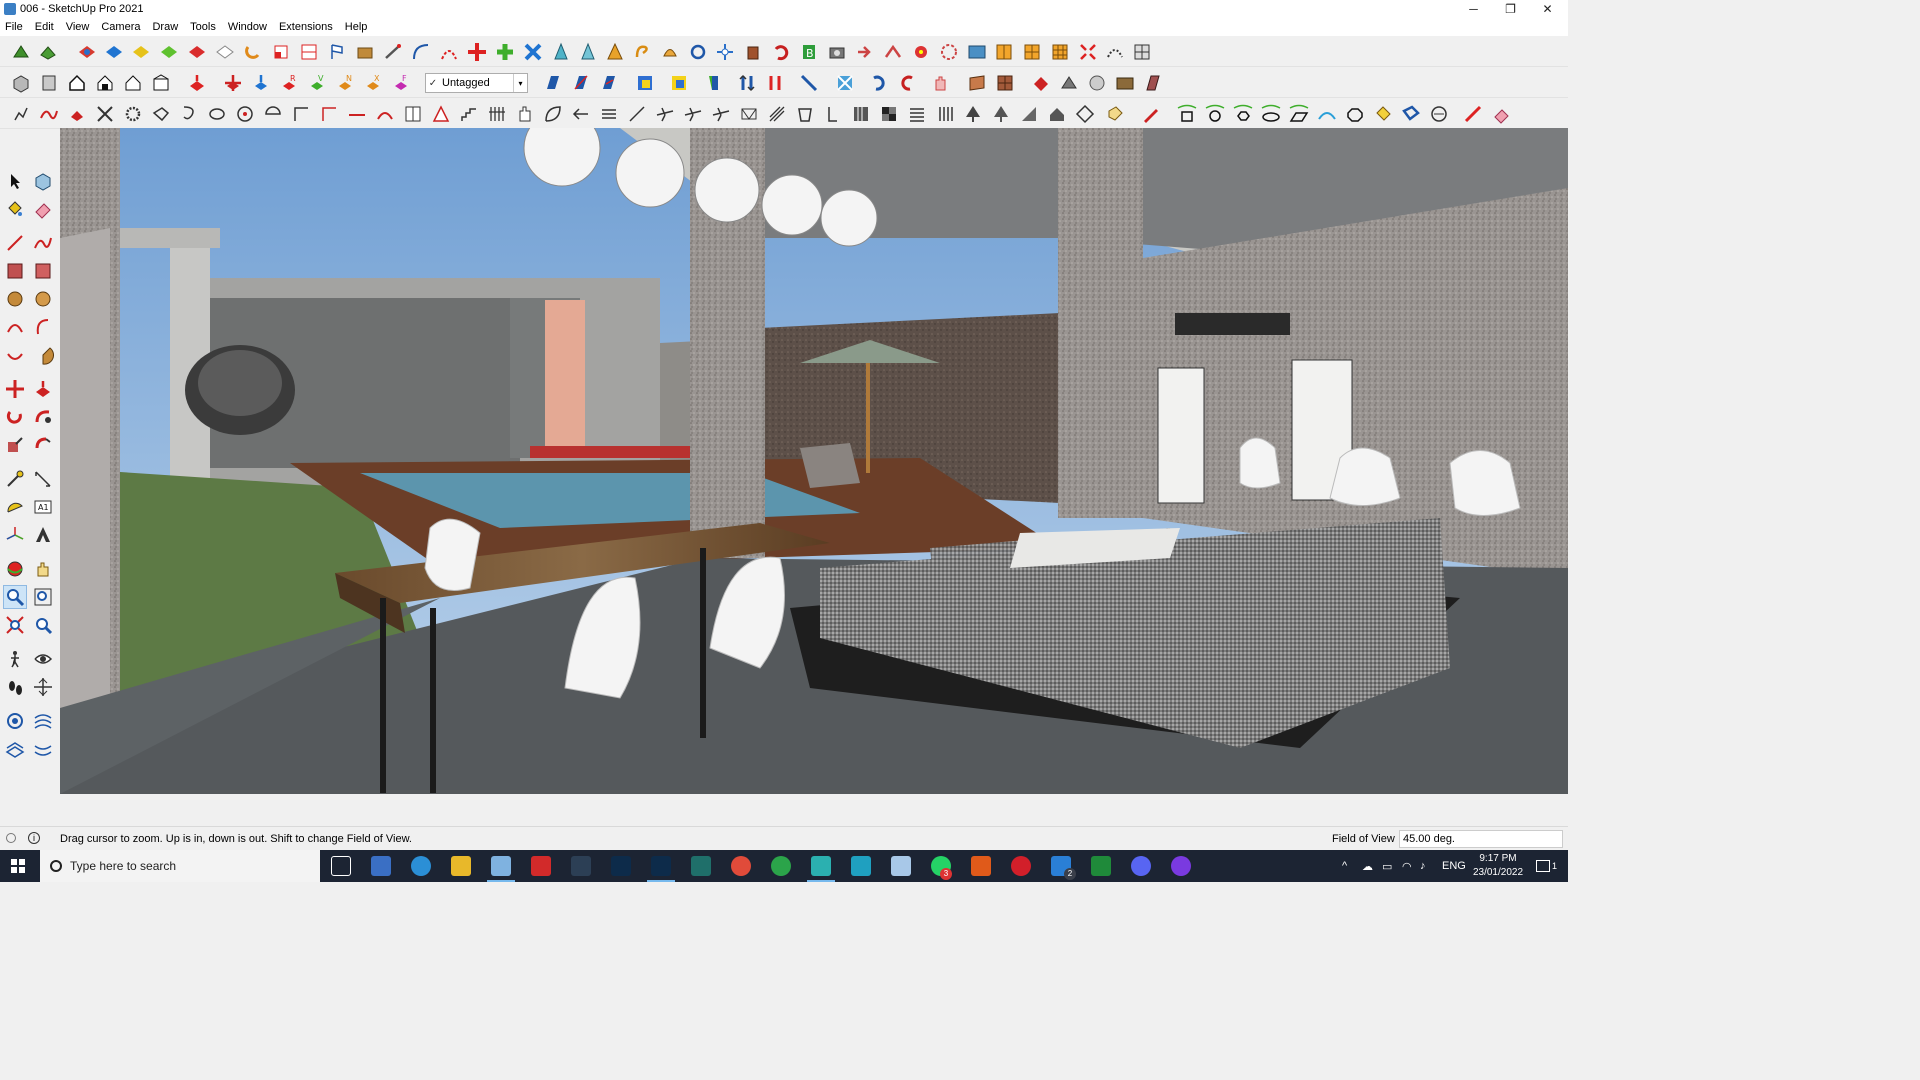 The width and height of the screenshot is (1920, 1080). I want to click on checker-icon, so click(889, 114).